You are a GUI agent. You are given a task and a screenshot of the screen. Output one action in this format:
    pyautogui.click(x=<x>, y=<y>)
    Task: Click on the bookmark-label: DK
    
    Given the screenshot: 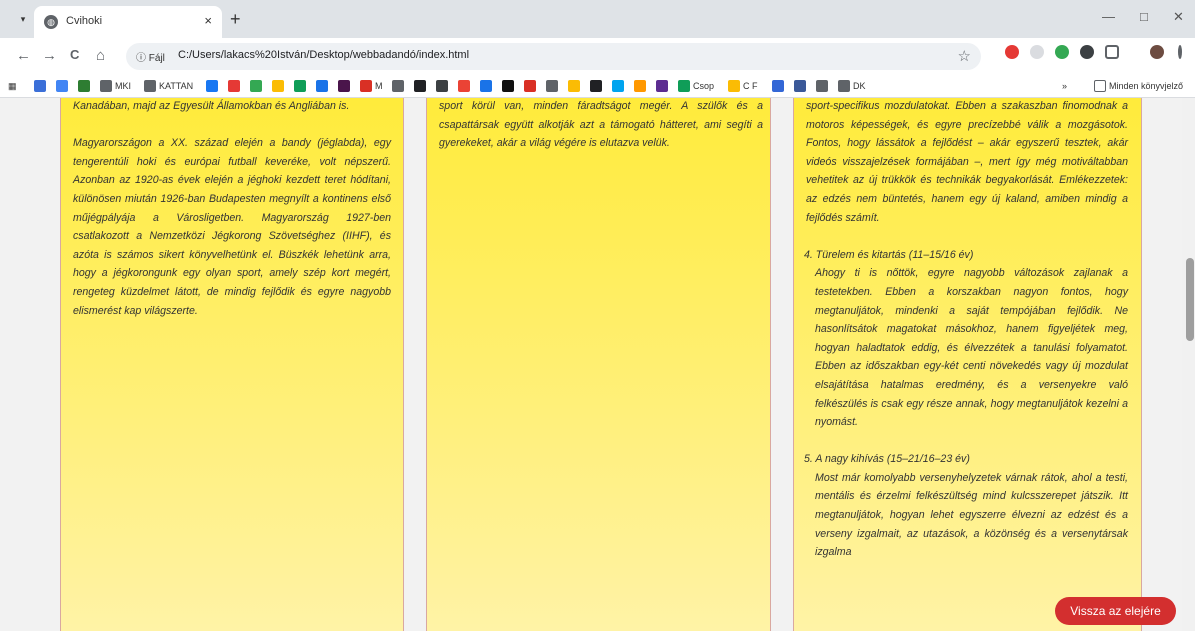 What is the action you would take?
    pyautogui.click(x=859, y=86)
    